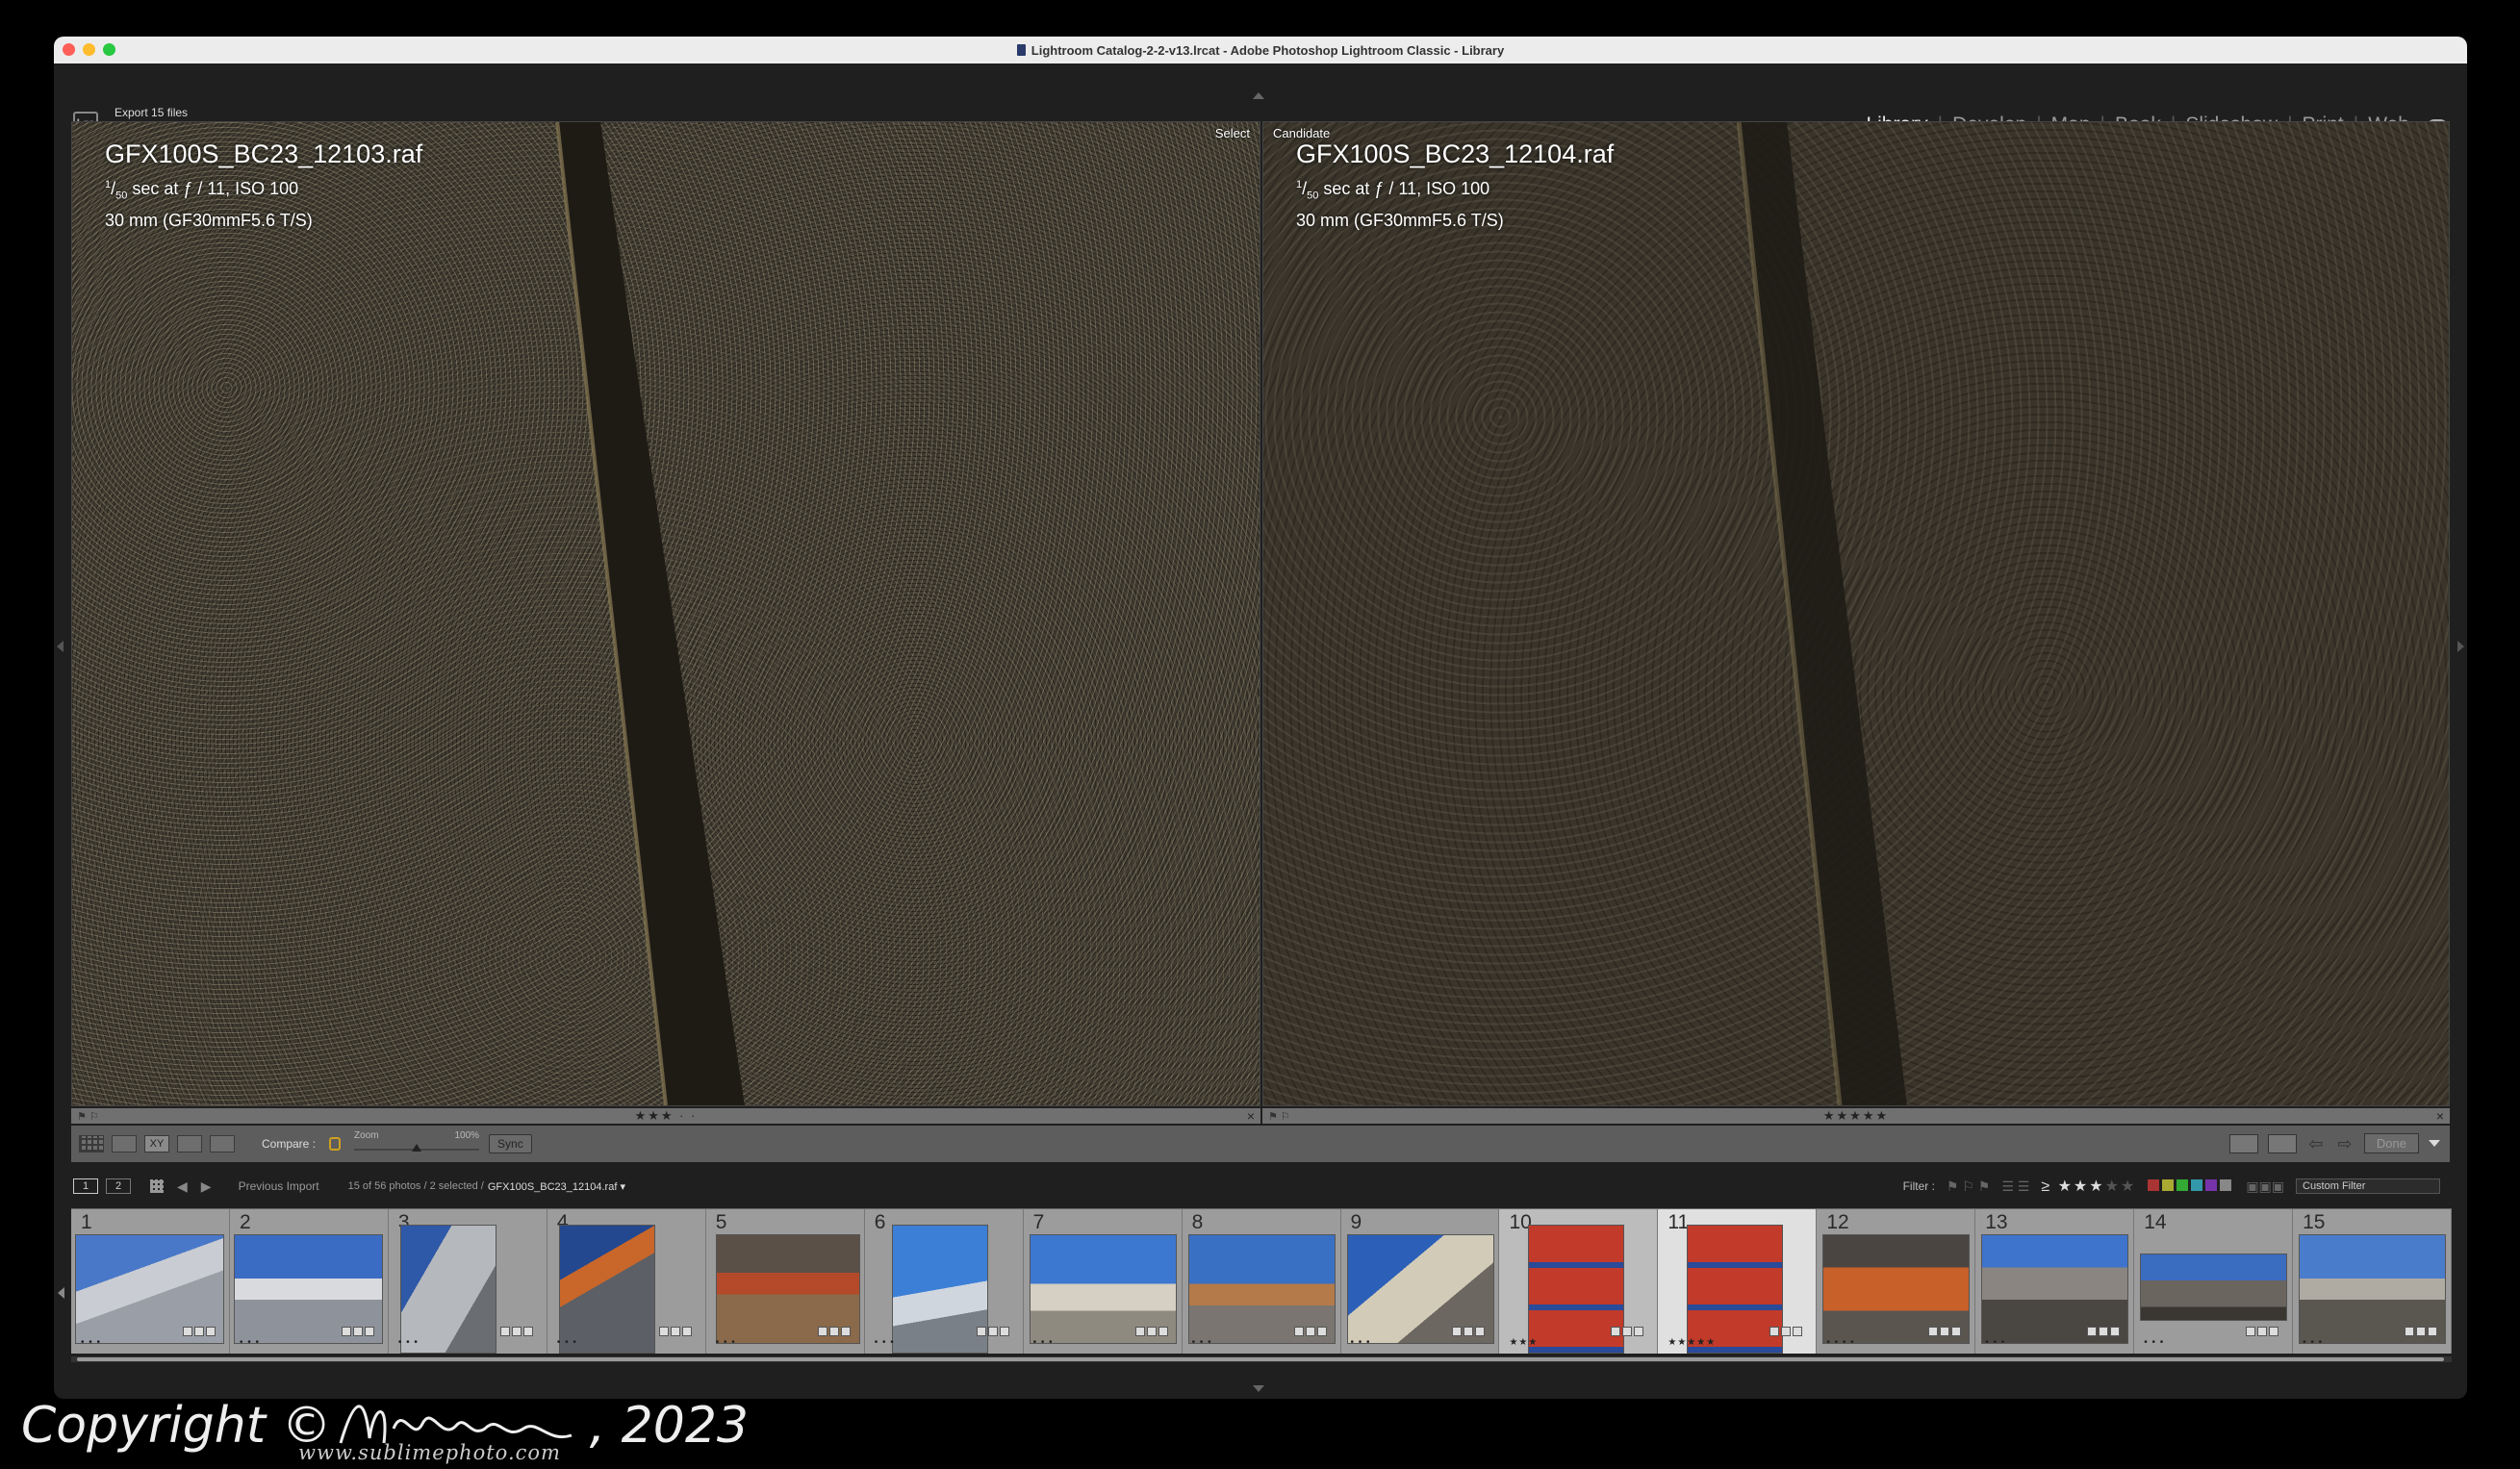 The height and width of the screenshot is (1469, 2520). Describe the element at coordinates (1251, 1116) in the screenshot. I see `remove-select-button: ×` at that location.